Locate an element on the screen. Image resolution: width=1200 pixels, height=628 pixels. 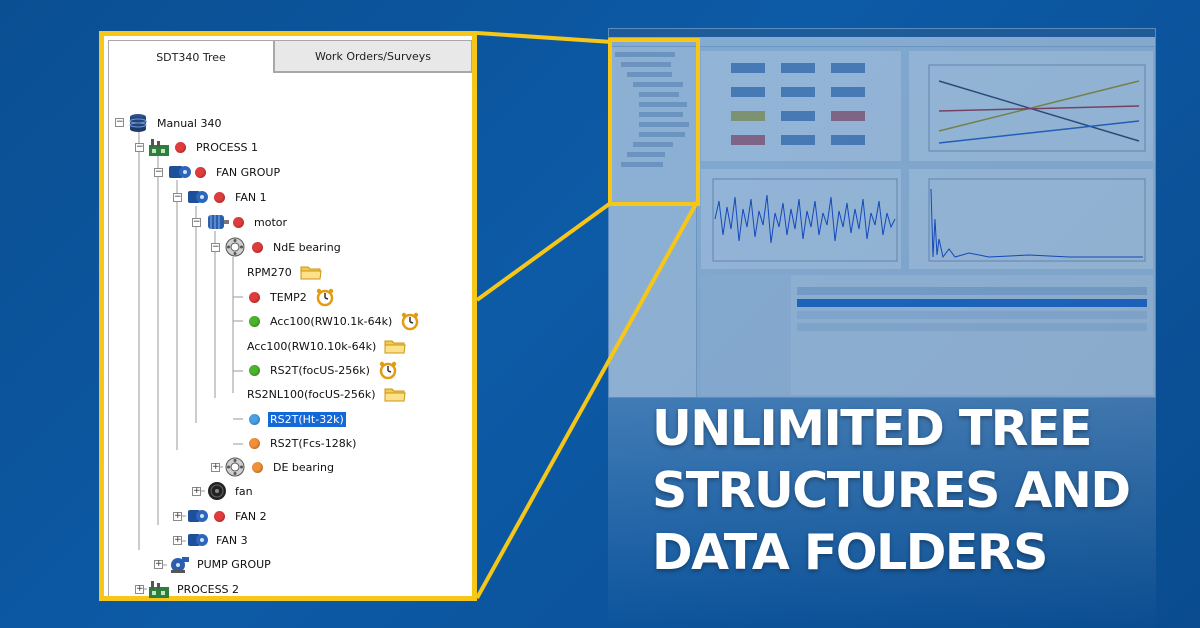
fan2-expander: + is located at coordinates (177, 516).